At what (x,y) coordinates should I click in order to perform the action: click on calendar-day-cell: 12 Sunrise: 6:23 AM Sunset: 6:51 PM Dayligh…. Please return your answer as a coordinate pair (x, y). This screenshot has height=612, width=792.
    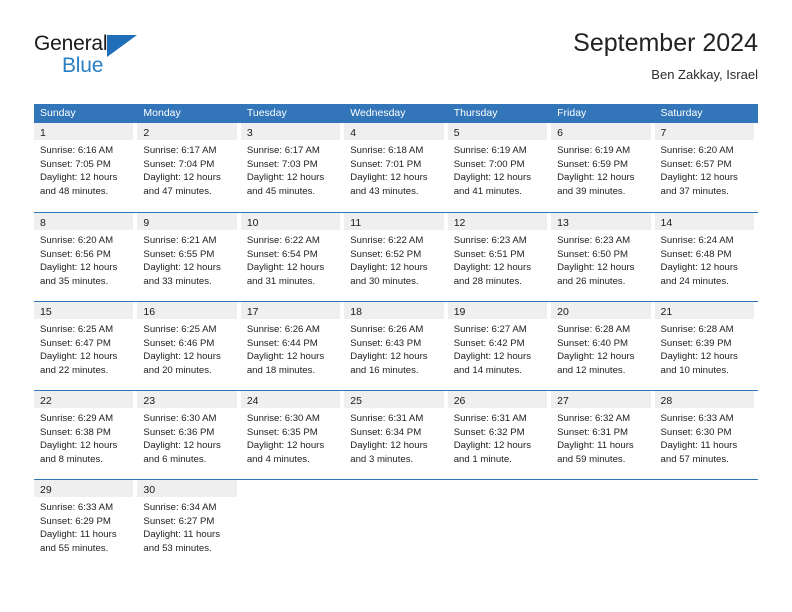
    Looking at the image, I should click on (499, 257).